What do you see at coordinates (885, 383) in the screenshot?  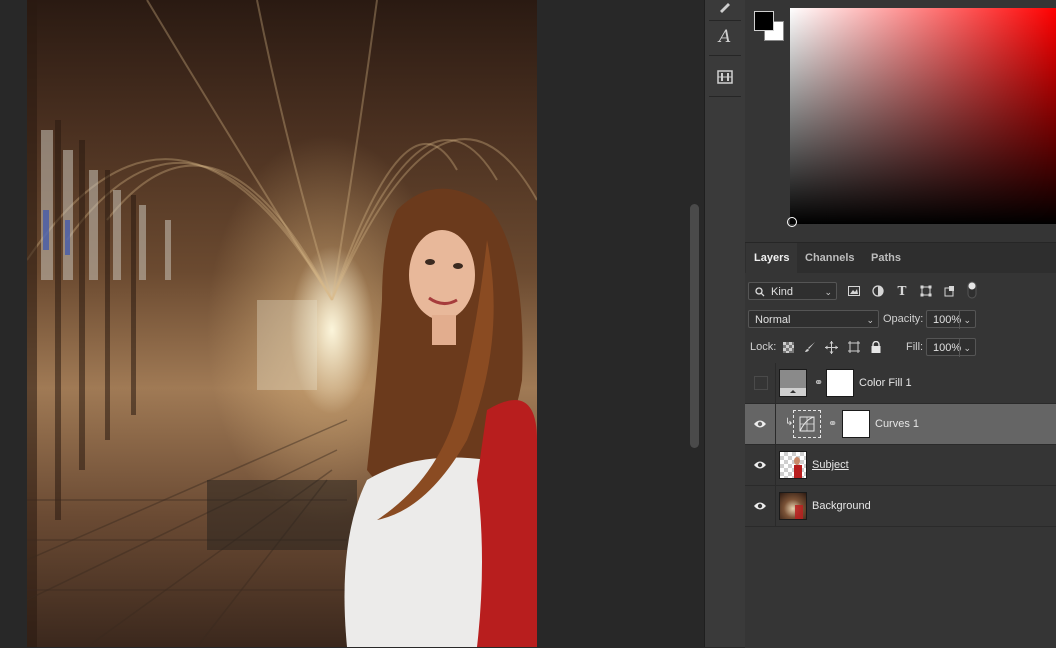 I see `layer-name: Color Fill 1` at bounding box center [885, 383].